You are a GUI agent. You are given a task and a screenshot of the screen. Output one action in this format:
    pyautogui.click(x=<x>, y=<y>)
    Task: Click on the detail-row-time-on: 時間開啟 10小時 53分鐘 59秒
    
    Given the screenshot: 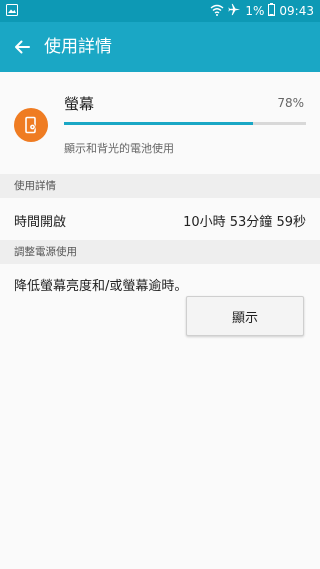 What is the action you would take?
    pyautogui.click(x=160, y=220)
    